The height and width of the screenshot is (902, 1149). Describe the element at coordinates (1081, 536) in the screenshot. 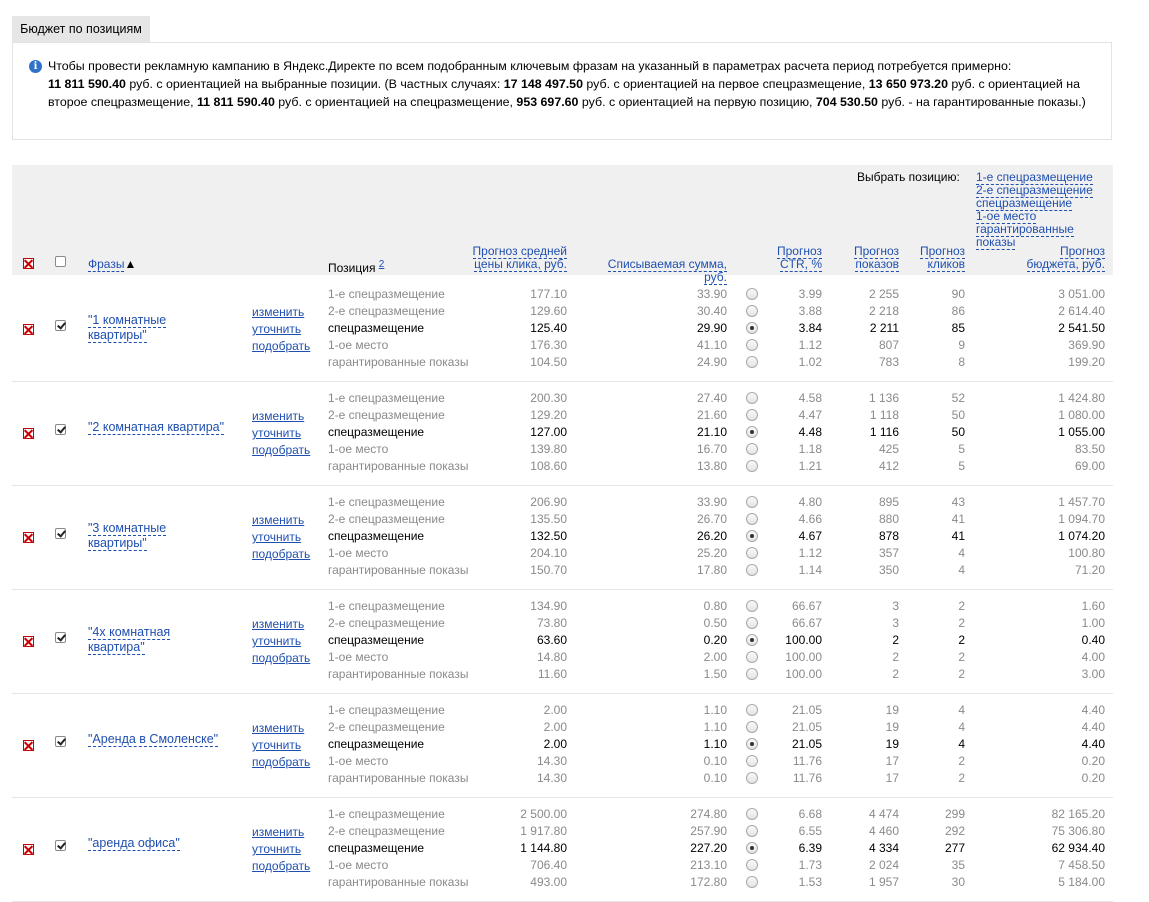

I see `budget-value: 1 074.20` at that location.